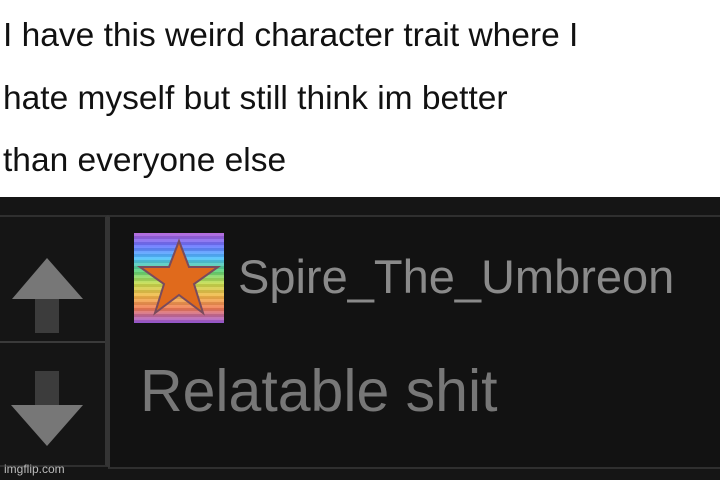 Image resolution: width=720 pixels, height=480 pixels. I want to click on post-text-line-2: hate myself but still think im better, so click(255, 98).